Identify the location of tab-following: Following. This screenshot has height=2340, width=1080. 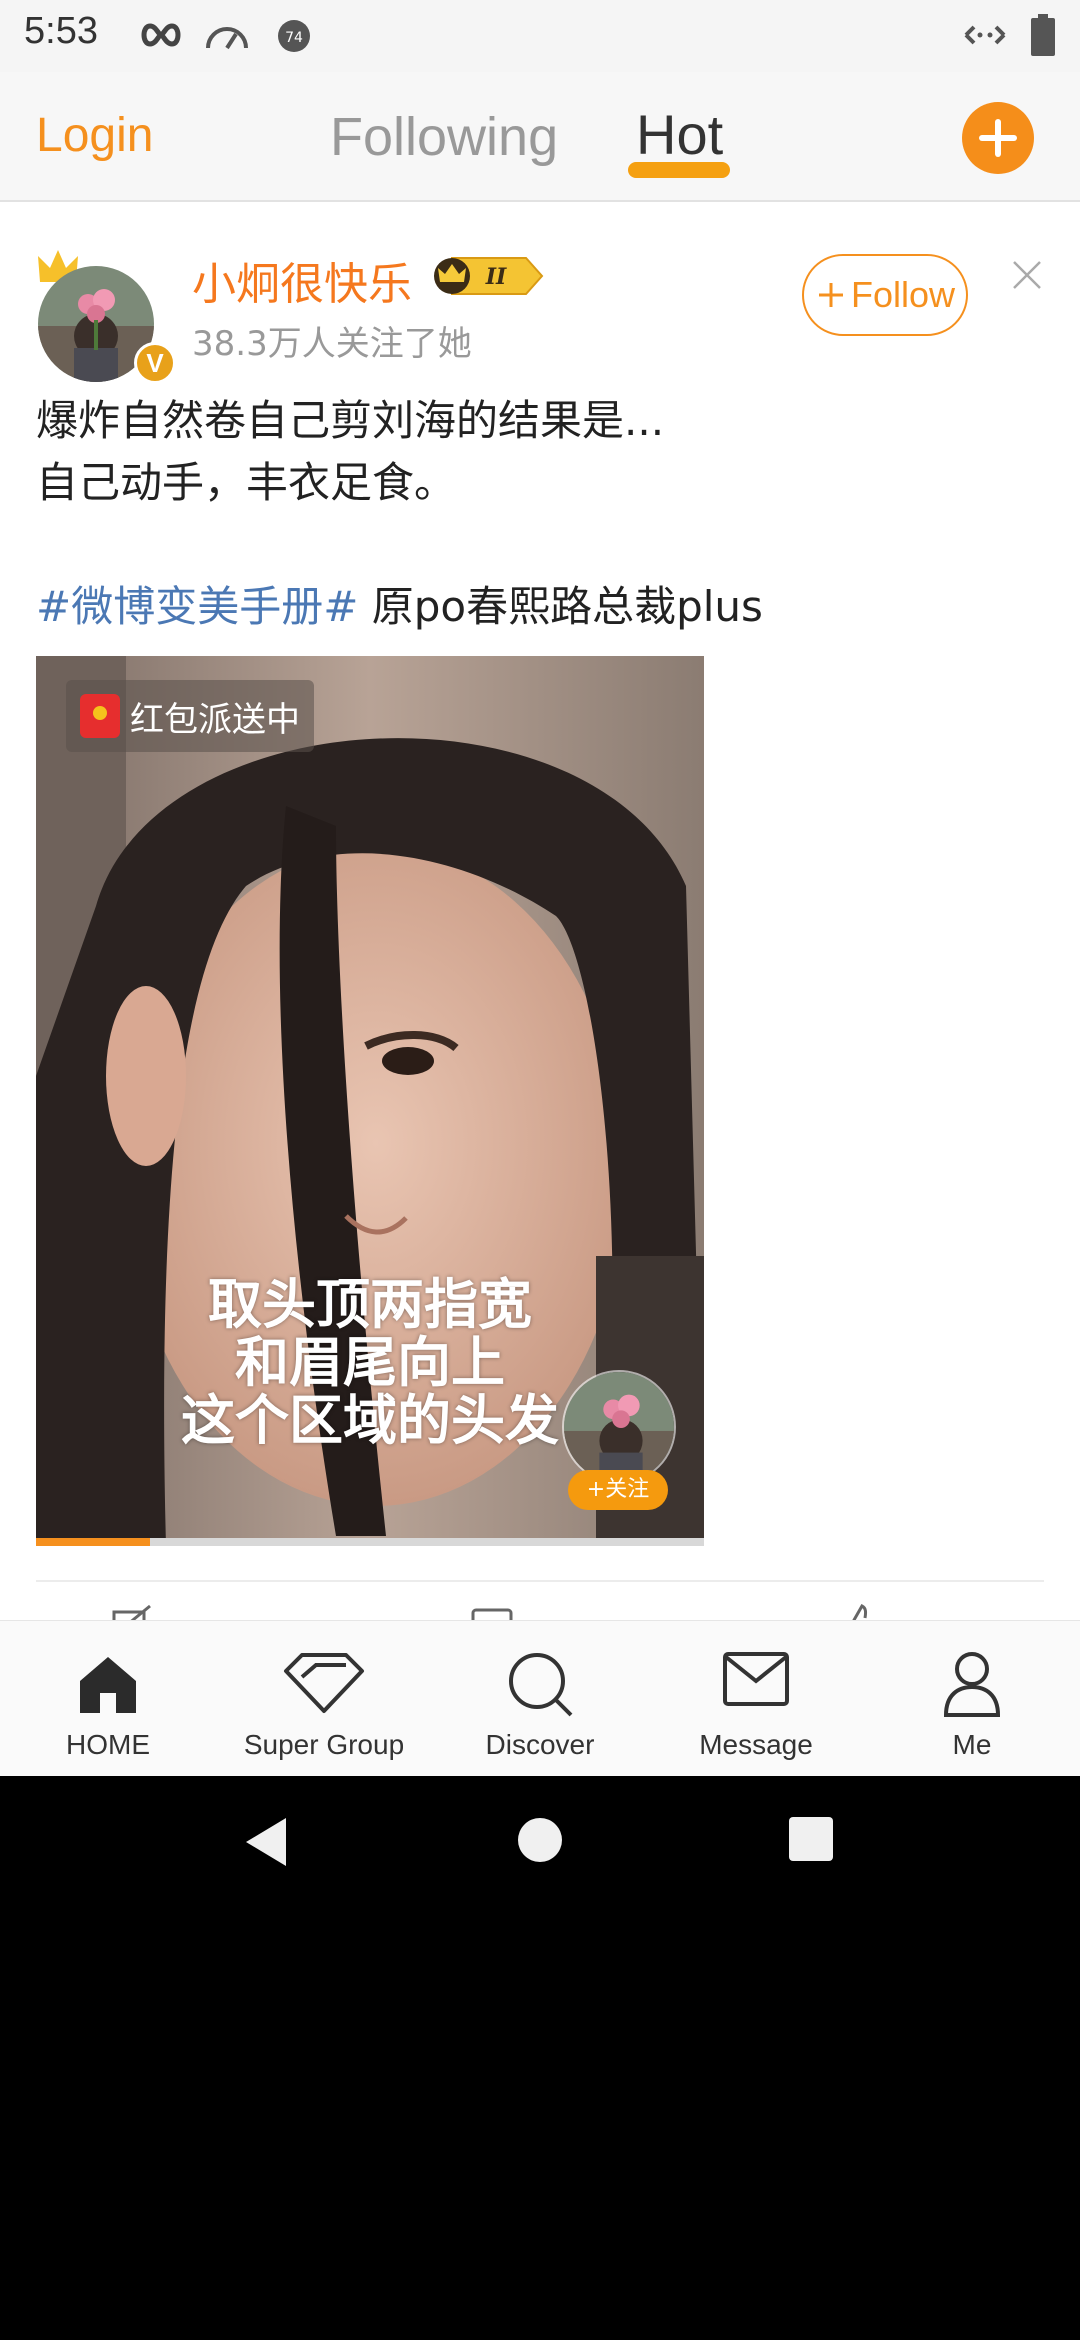
(444, 137).